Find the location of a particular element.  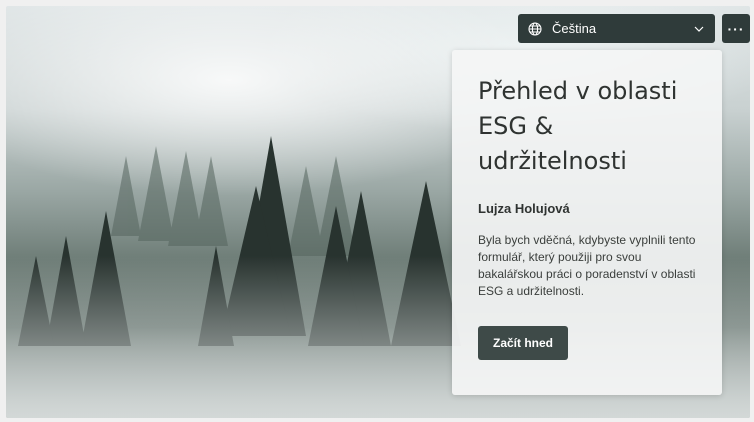

more-options-icon: ··· is located at coordinates (736, 28).